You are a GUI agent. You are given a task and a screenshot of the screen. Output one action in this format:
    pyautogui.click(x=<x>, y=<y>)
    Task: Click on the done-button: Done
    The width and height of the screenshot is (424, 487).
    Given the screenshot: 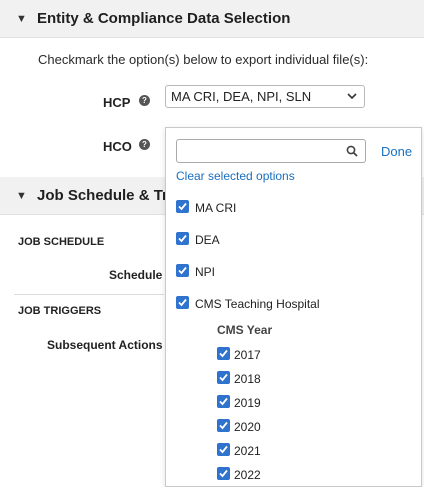 What is the action you would take?
    pyautogui.click(x=396, y=151)
    